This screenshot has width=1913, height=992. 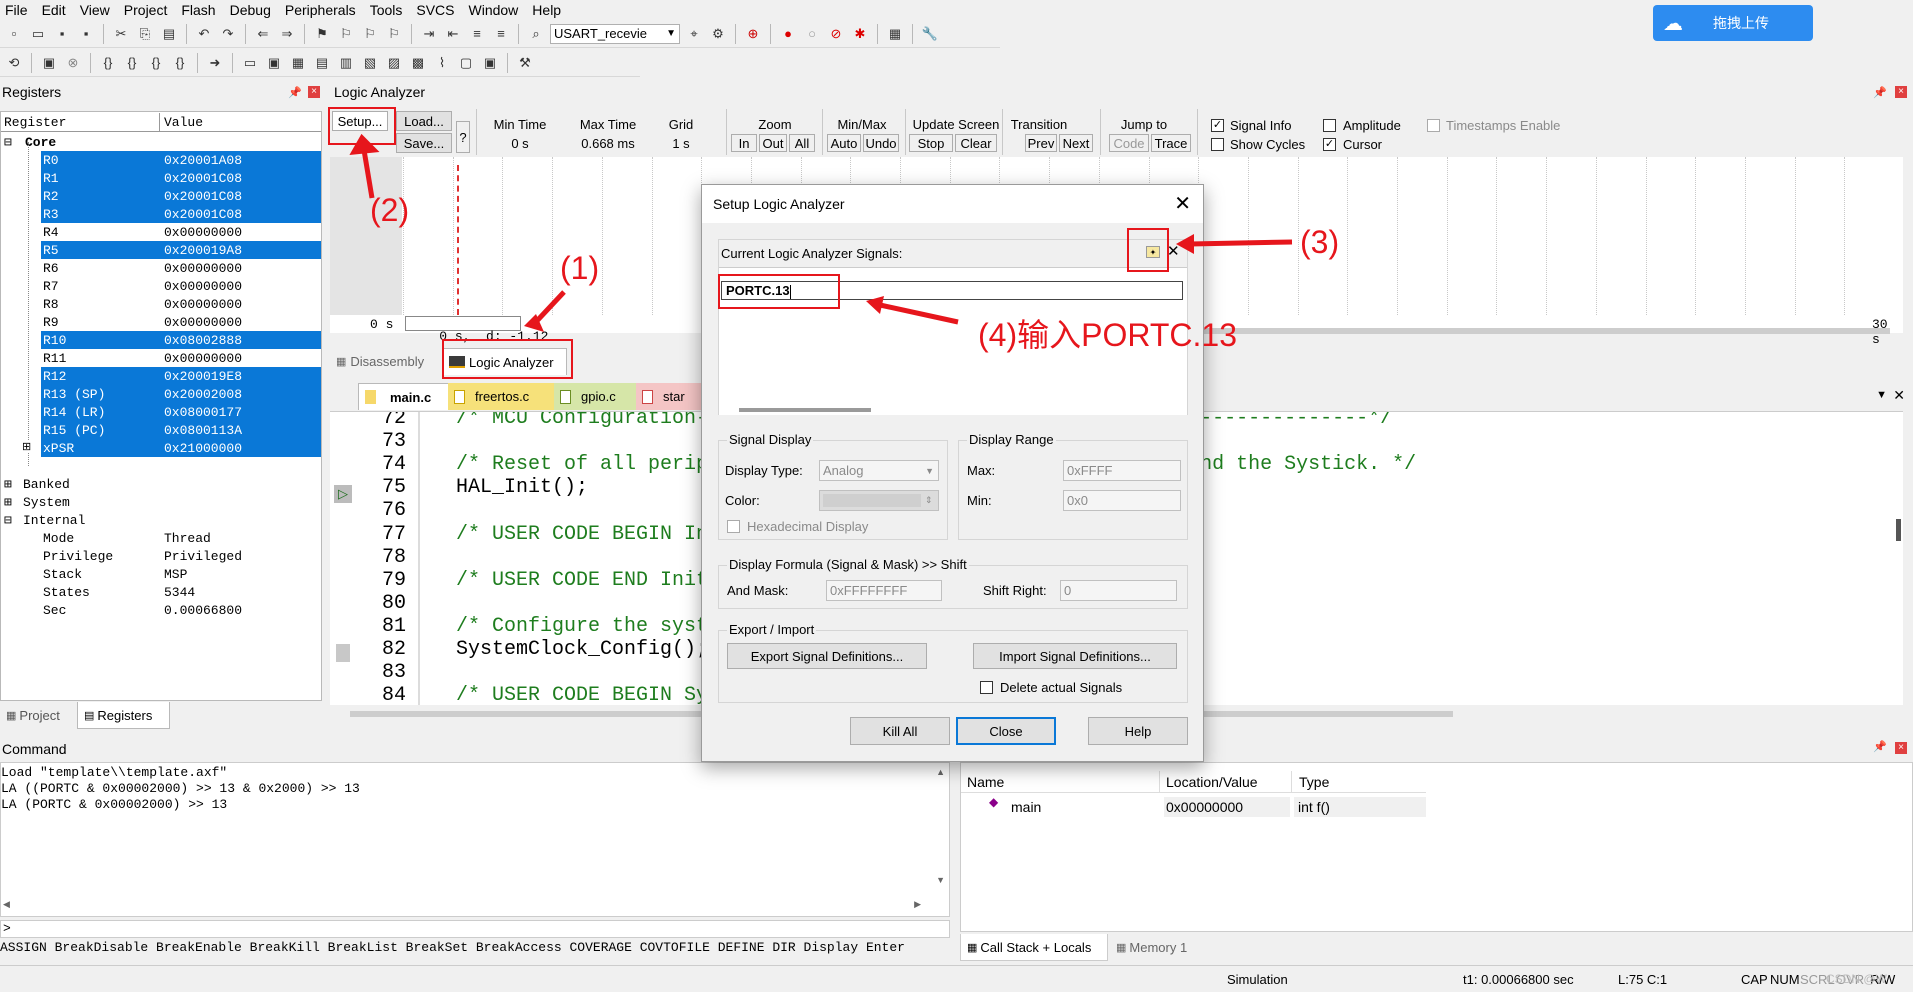 What do you see at coordinates (917, 904) in the screenshot?
I see `scroll-right-icon: ▶` at bounding box center [917, 904].